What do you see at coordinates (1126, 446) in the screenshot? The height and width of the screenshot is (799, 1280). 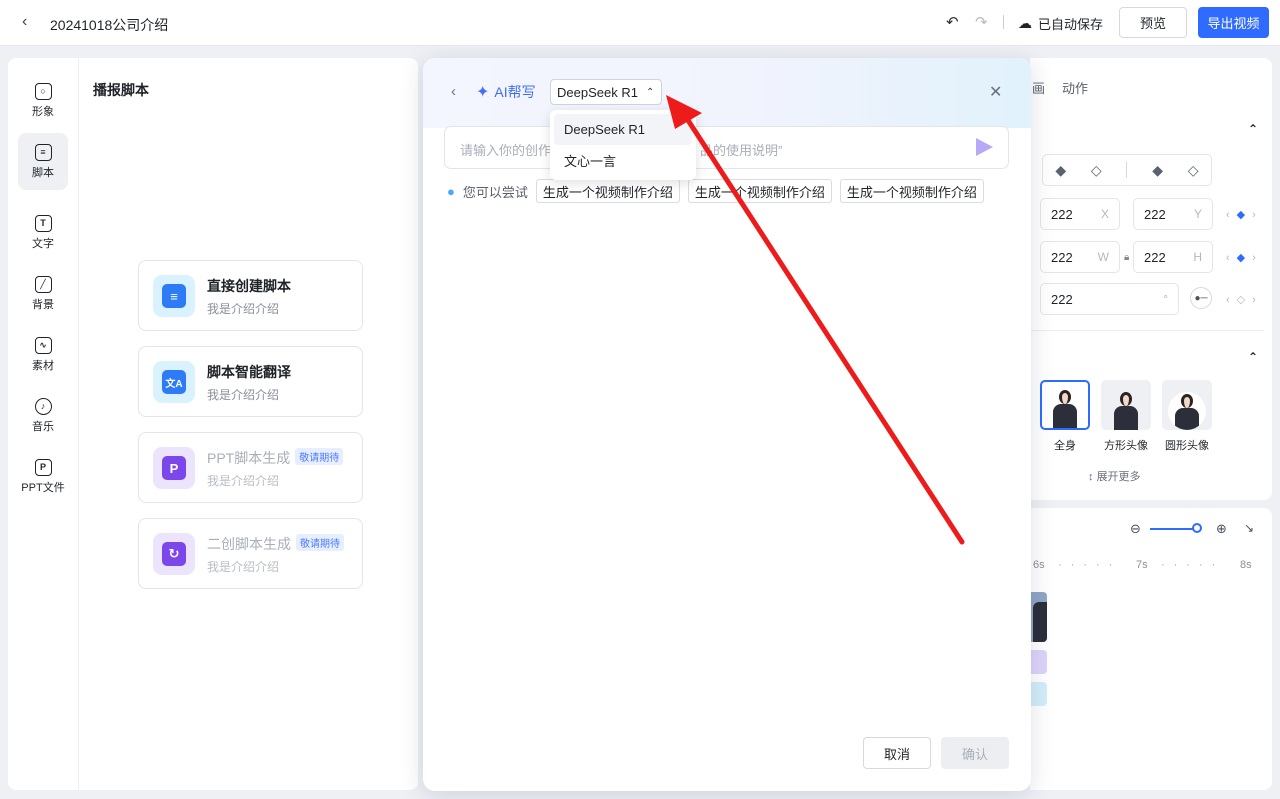 I see `avatar-option-label: 方形头像` at bounding box center [1126, 446].